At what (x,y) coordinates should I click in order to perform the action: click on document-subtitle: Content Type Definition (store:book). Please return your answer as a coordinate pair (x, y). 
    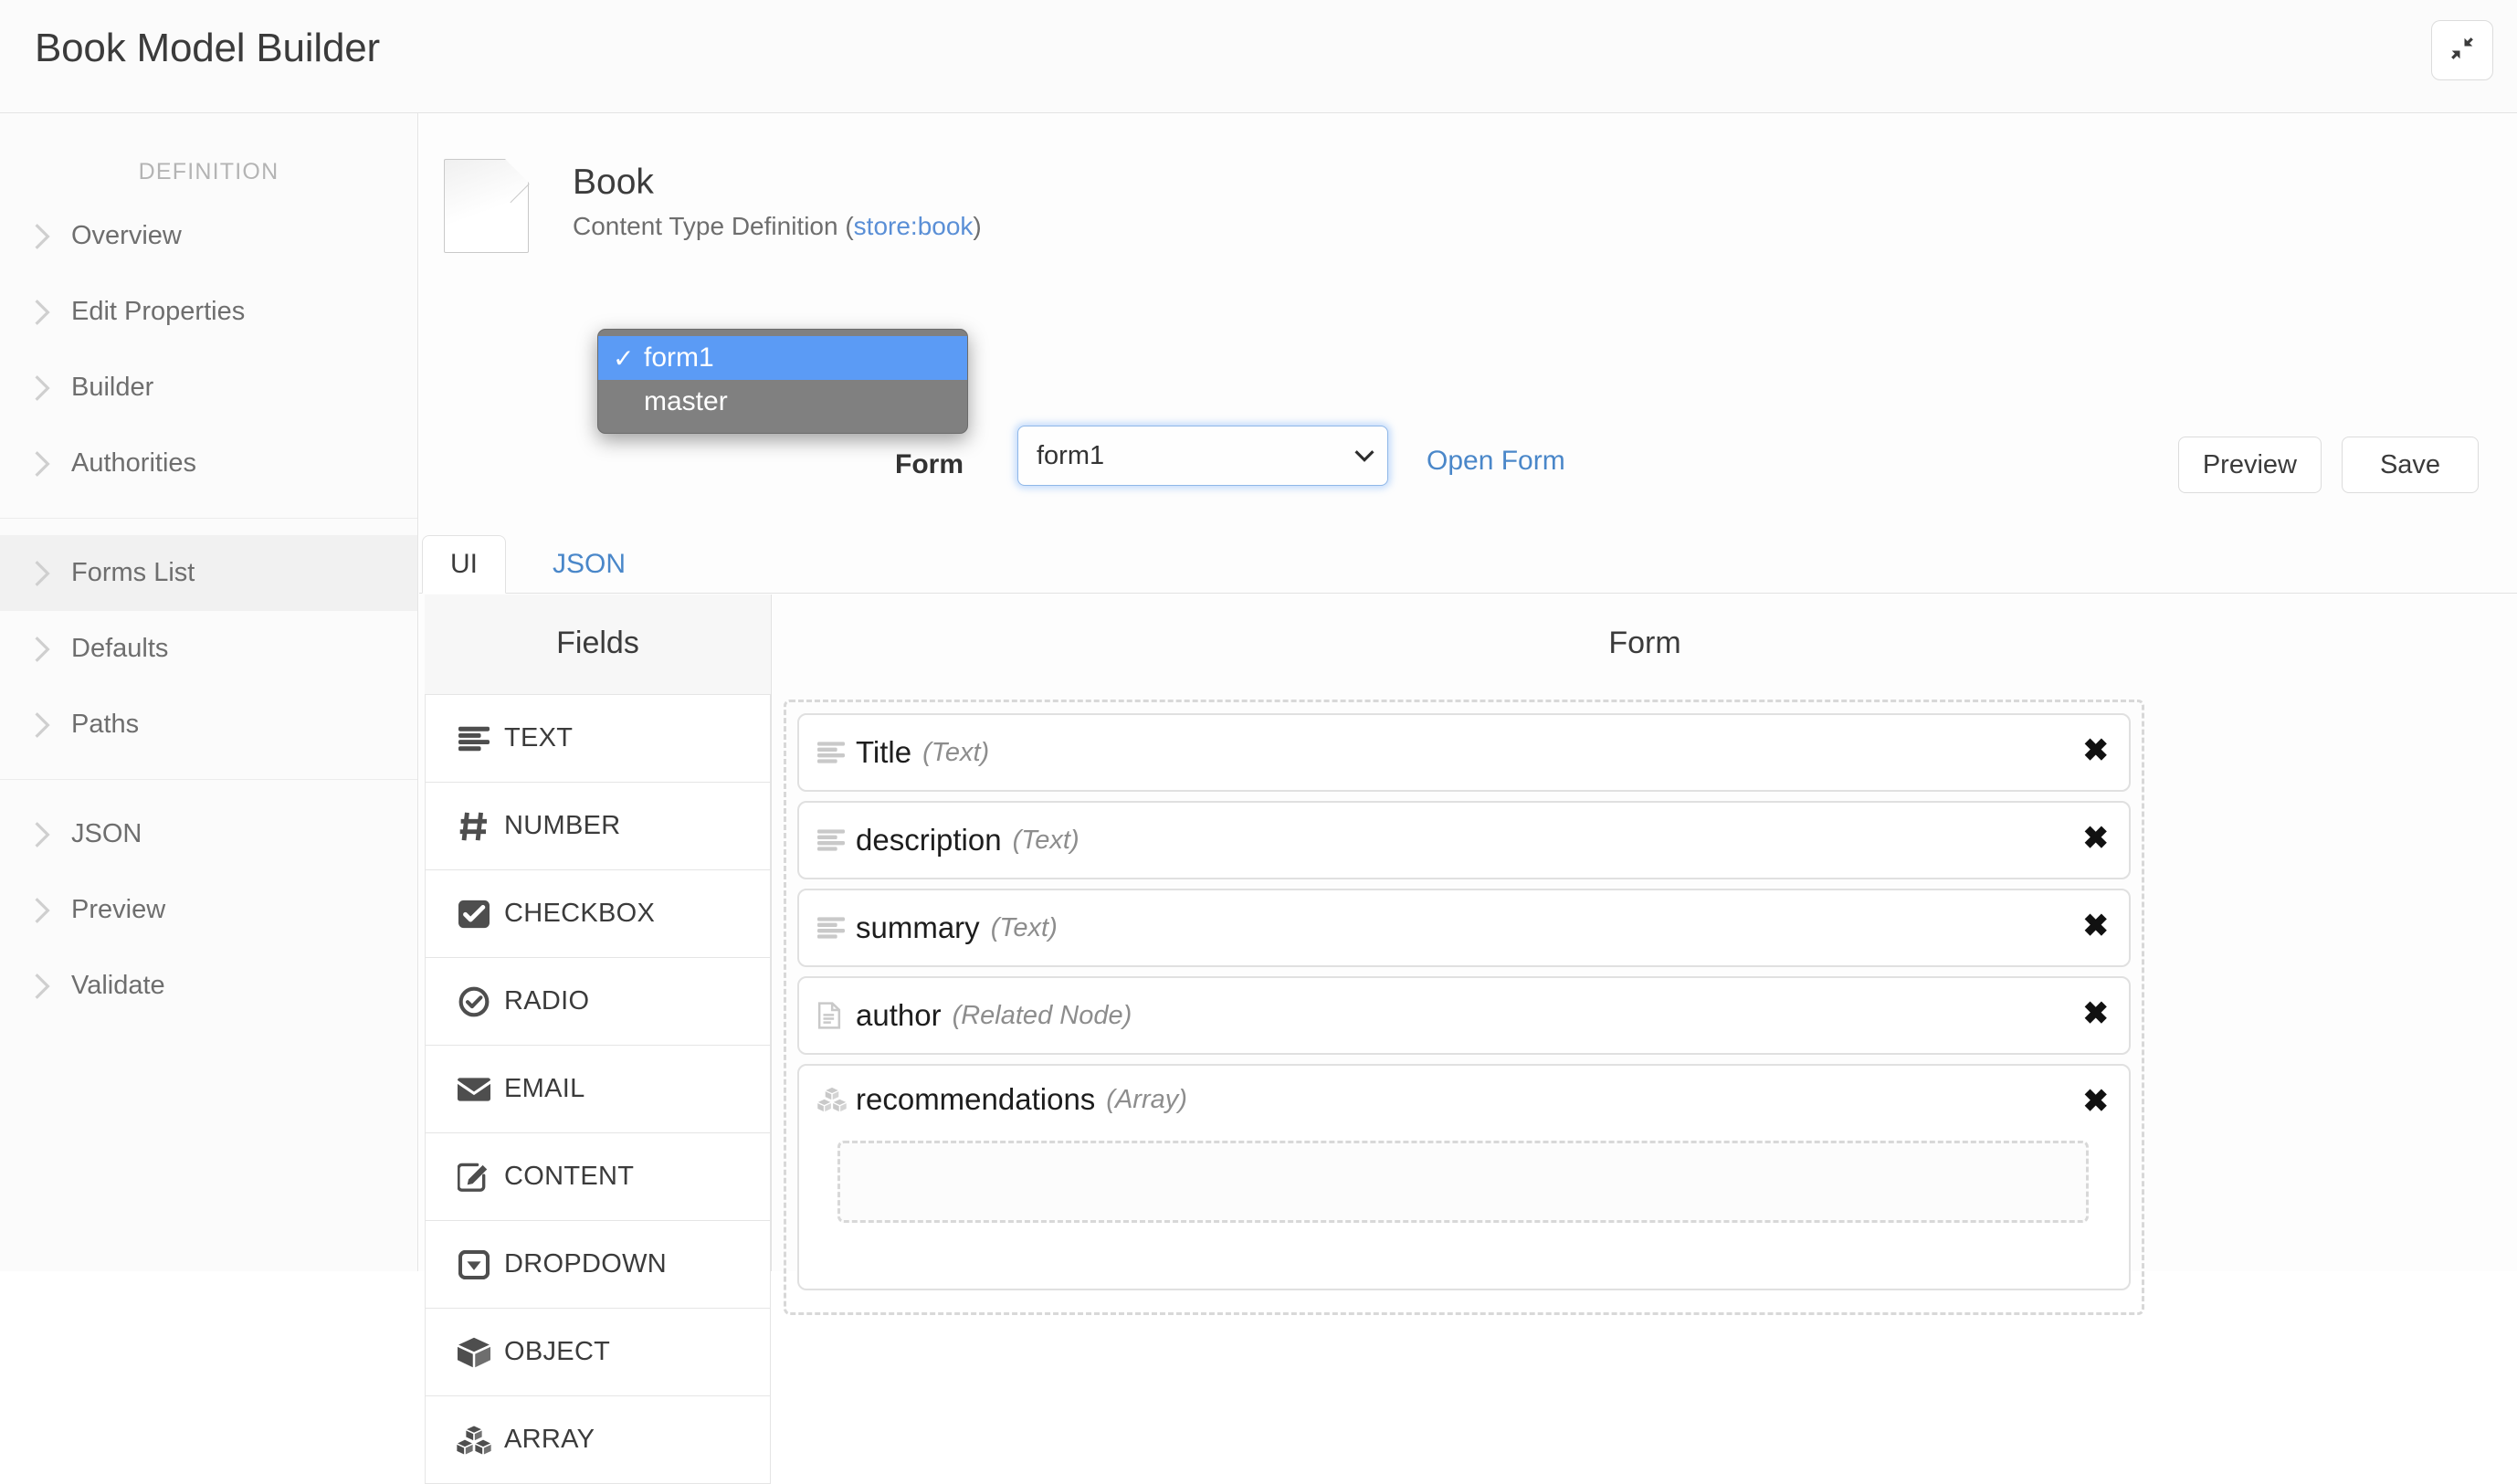
    Looking at the image, I should click on (777, 226).